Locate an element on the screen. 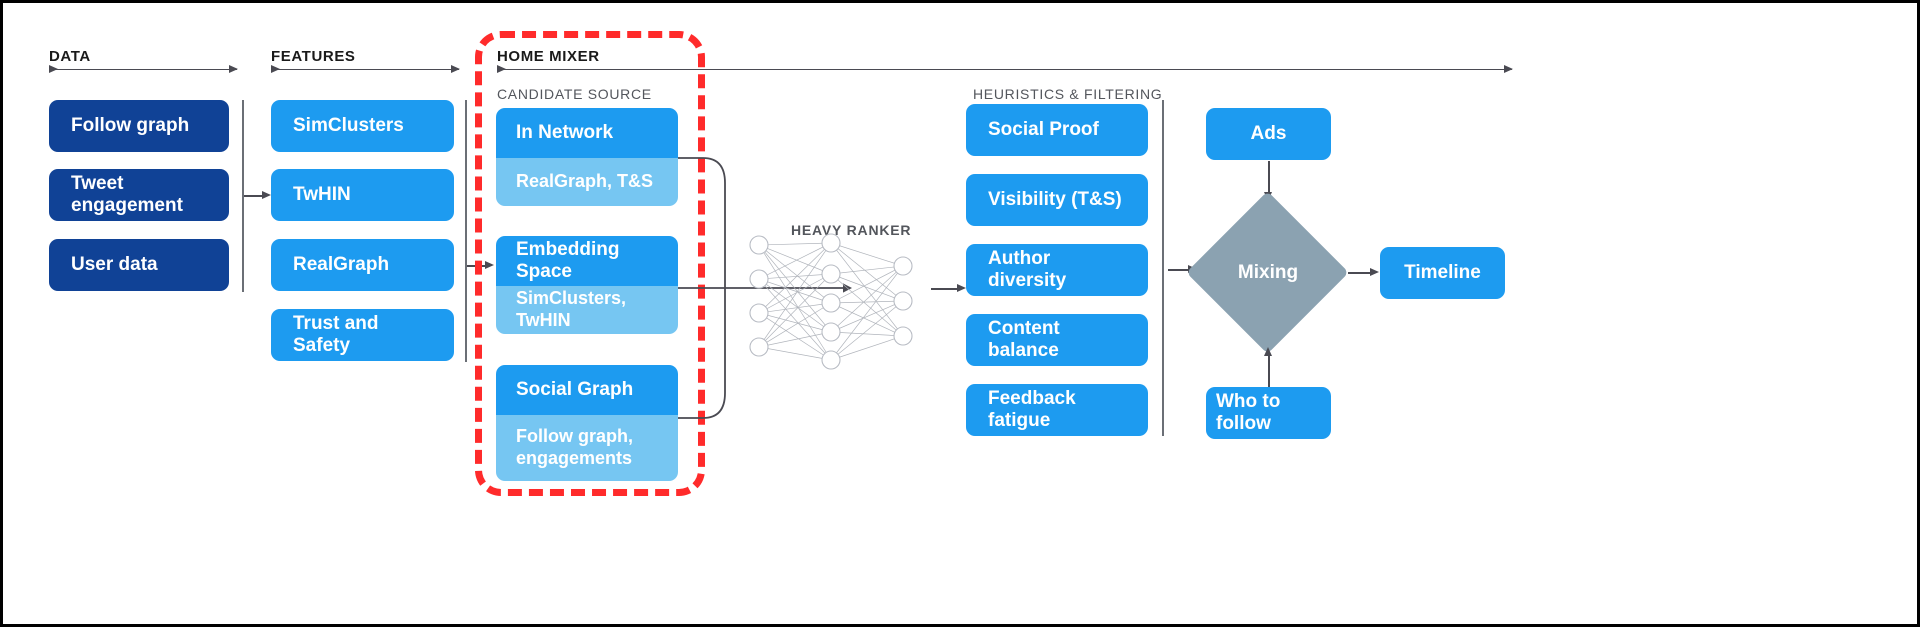 The image size is (1920, 627). stage-label-features: FEATURES is located at coordinates (313, 56).